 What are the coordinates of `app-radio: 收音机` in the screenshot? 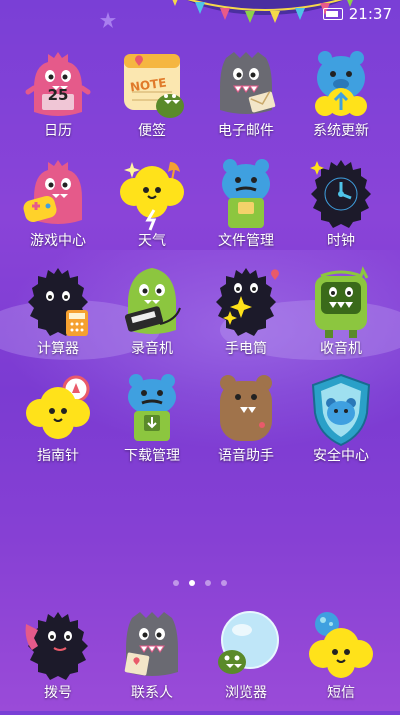 It's located at (341, 318).